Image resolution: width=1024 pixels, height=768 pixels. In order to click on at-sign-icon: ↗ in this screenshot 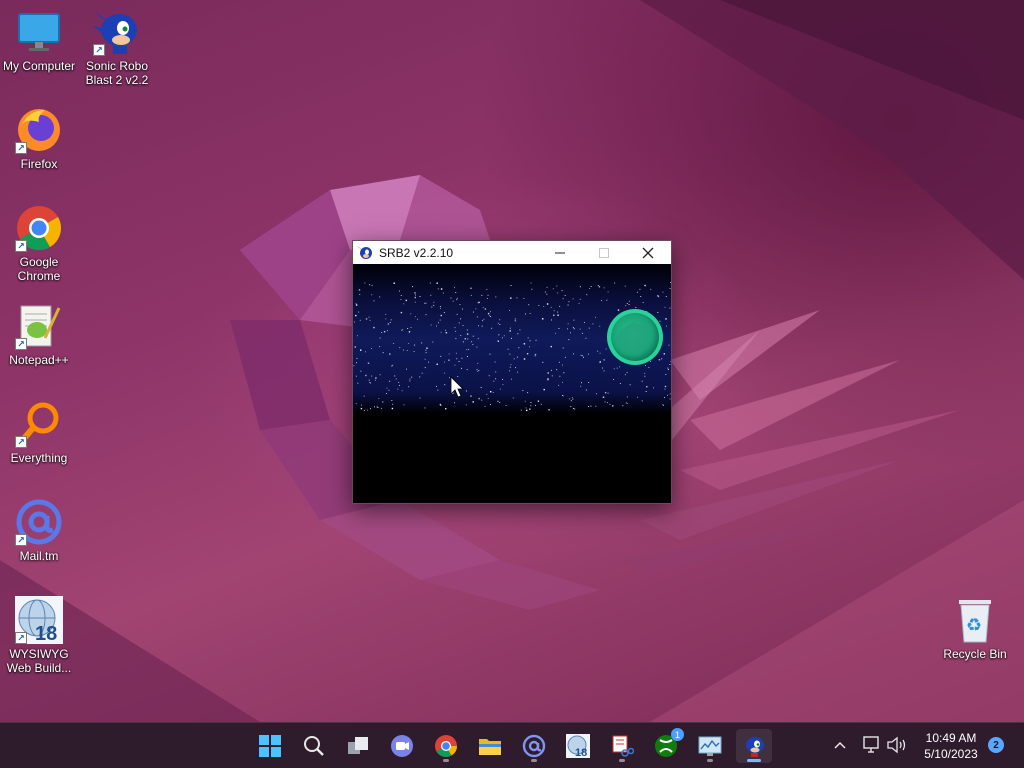, I will do `click(39, 522)`.